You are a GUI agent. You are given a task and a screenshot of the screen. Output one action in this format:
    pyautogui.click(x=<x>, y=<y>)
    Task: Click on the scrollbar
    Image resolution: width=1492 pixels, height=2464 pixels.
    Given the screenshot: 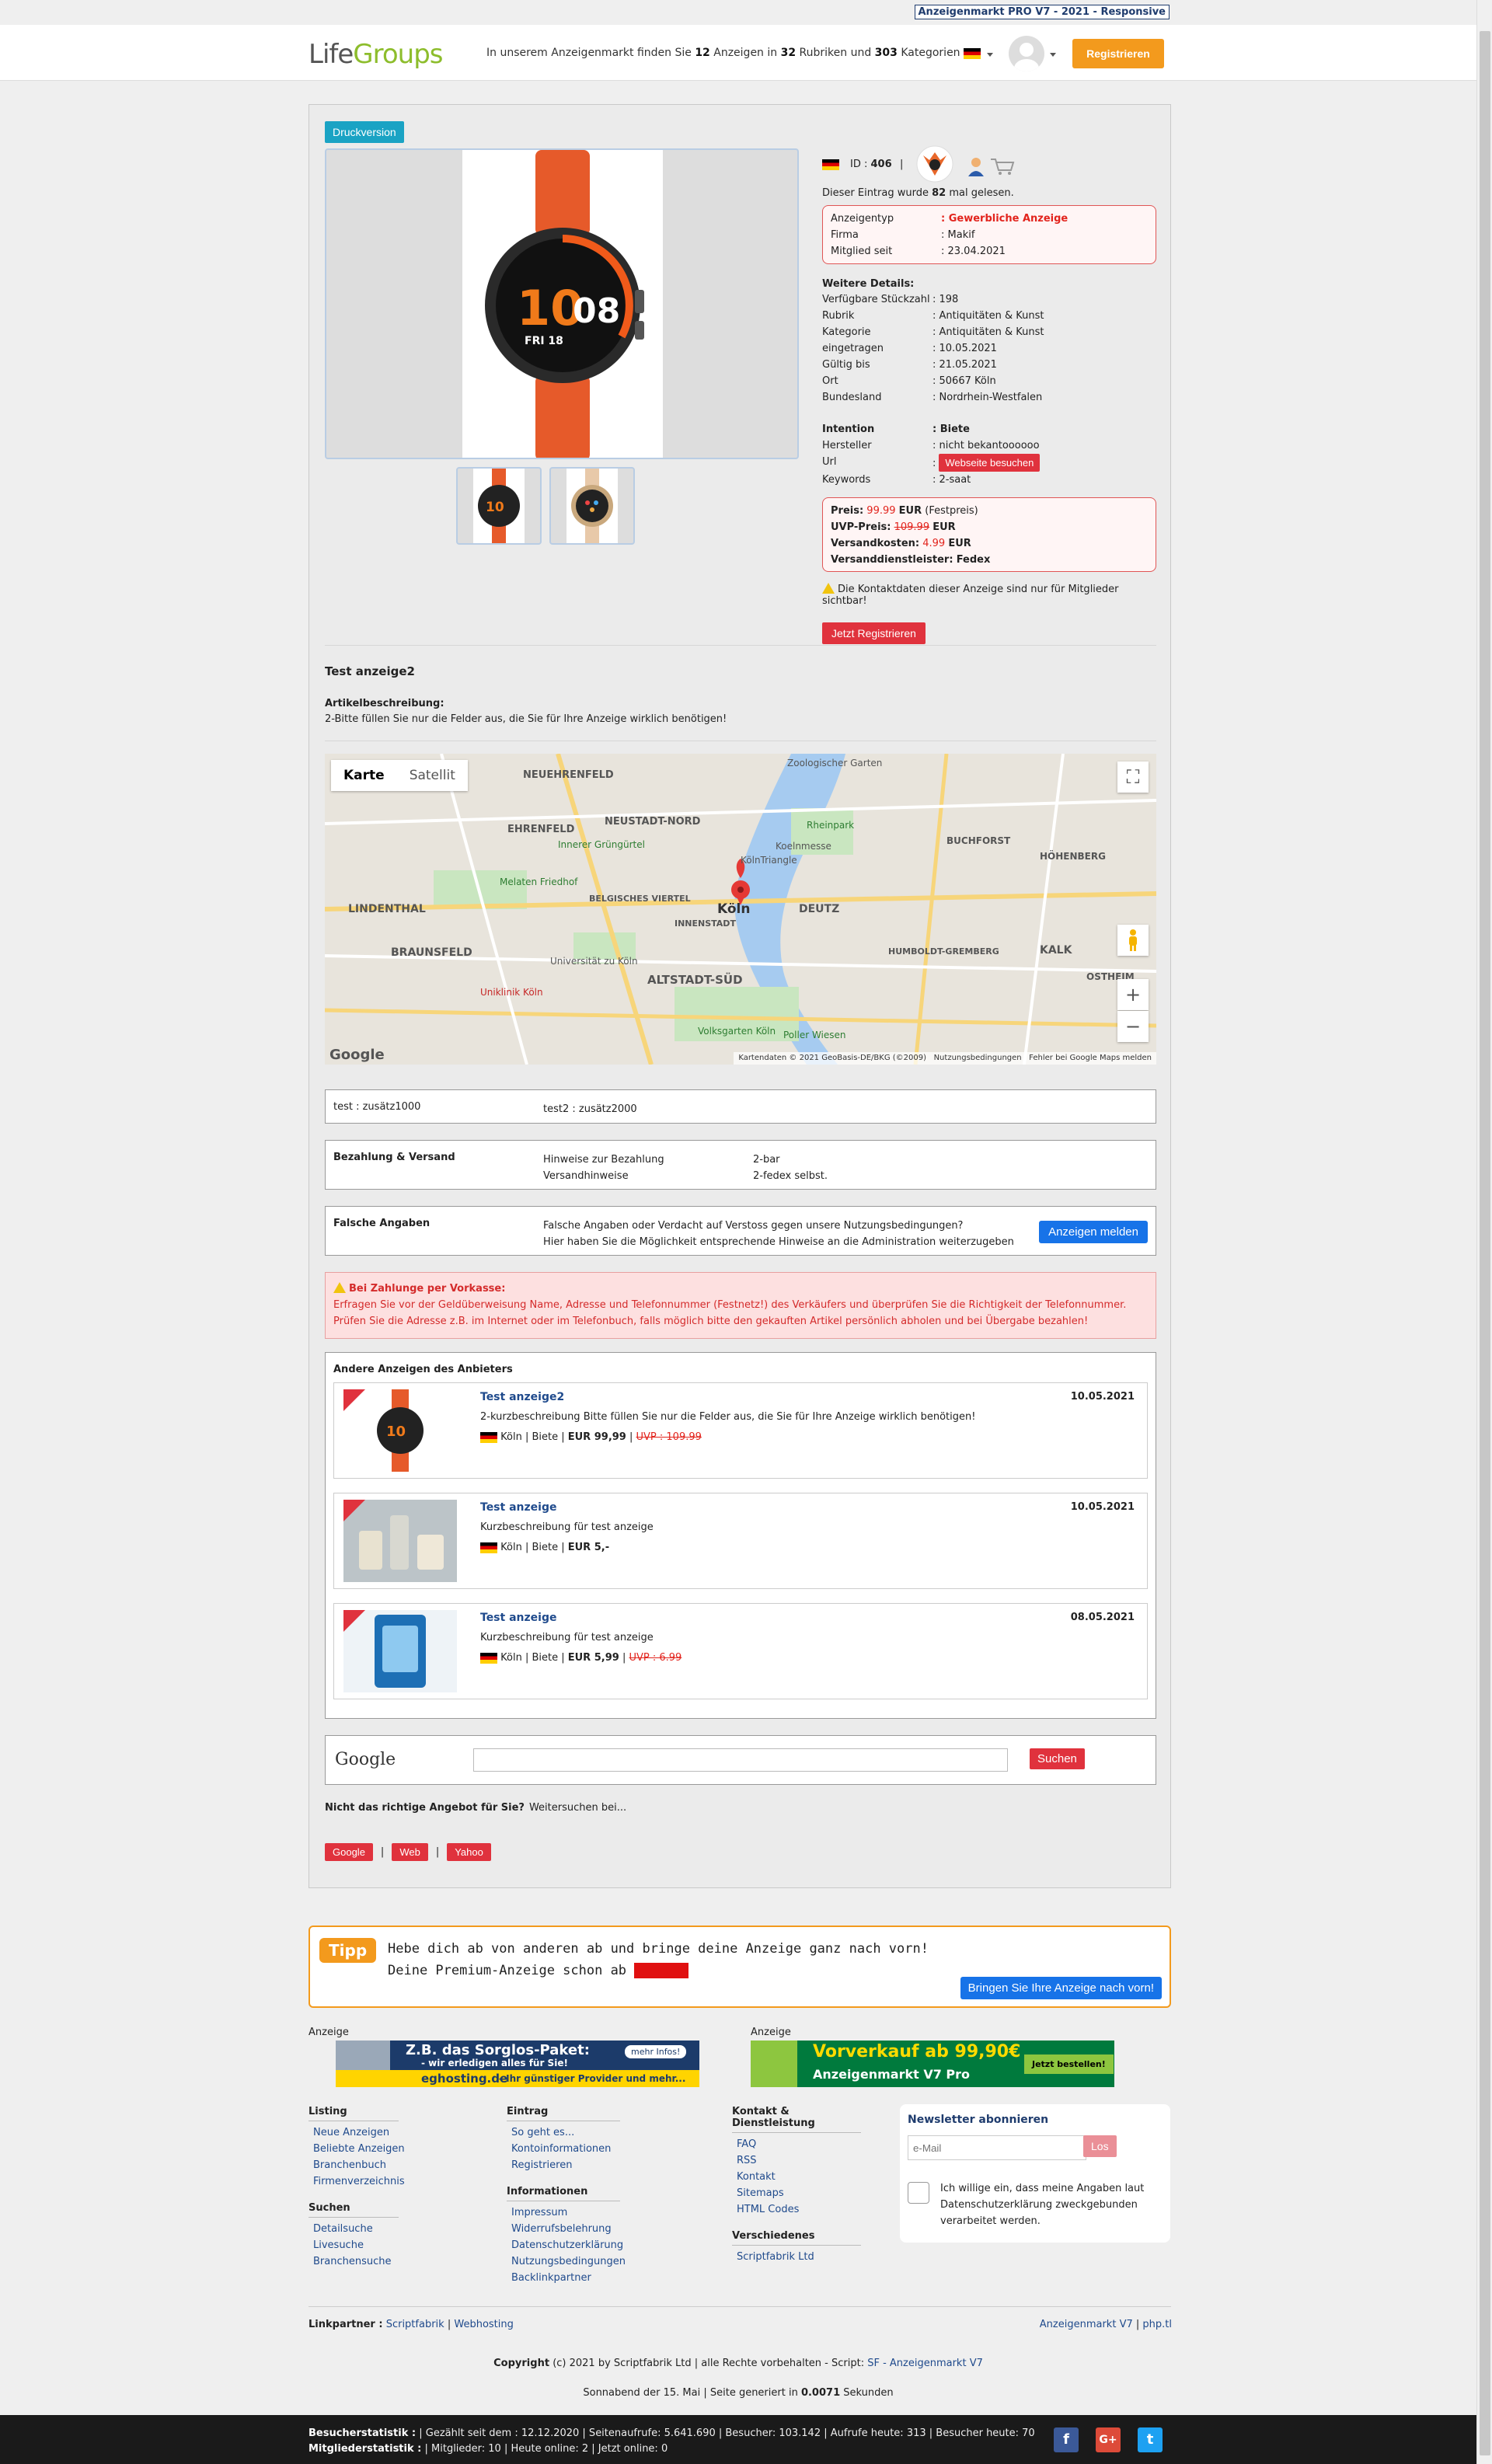 What is the action you would take?
    pyautogui.click(x=1484, y=1232)
    